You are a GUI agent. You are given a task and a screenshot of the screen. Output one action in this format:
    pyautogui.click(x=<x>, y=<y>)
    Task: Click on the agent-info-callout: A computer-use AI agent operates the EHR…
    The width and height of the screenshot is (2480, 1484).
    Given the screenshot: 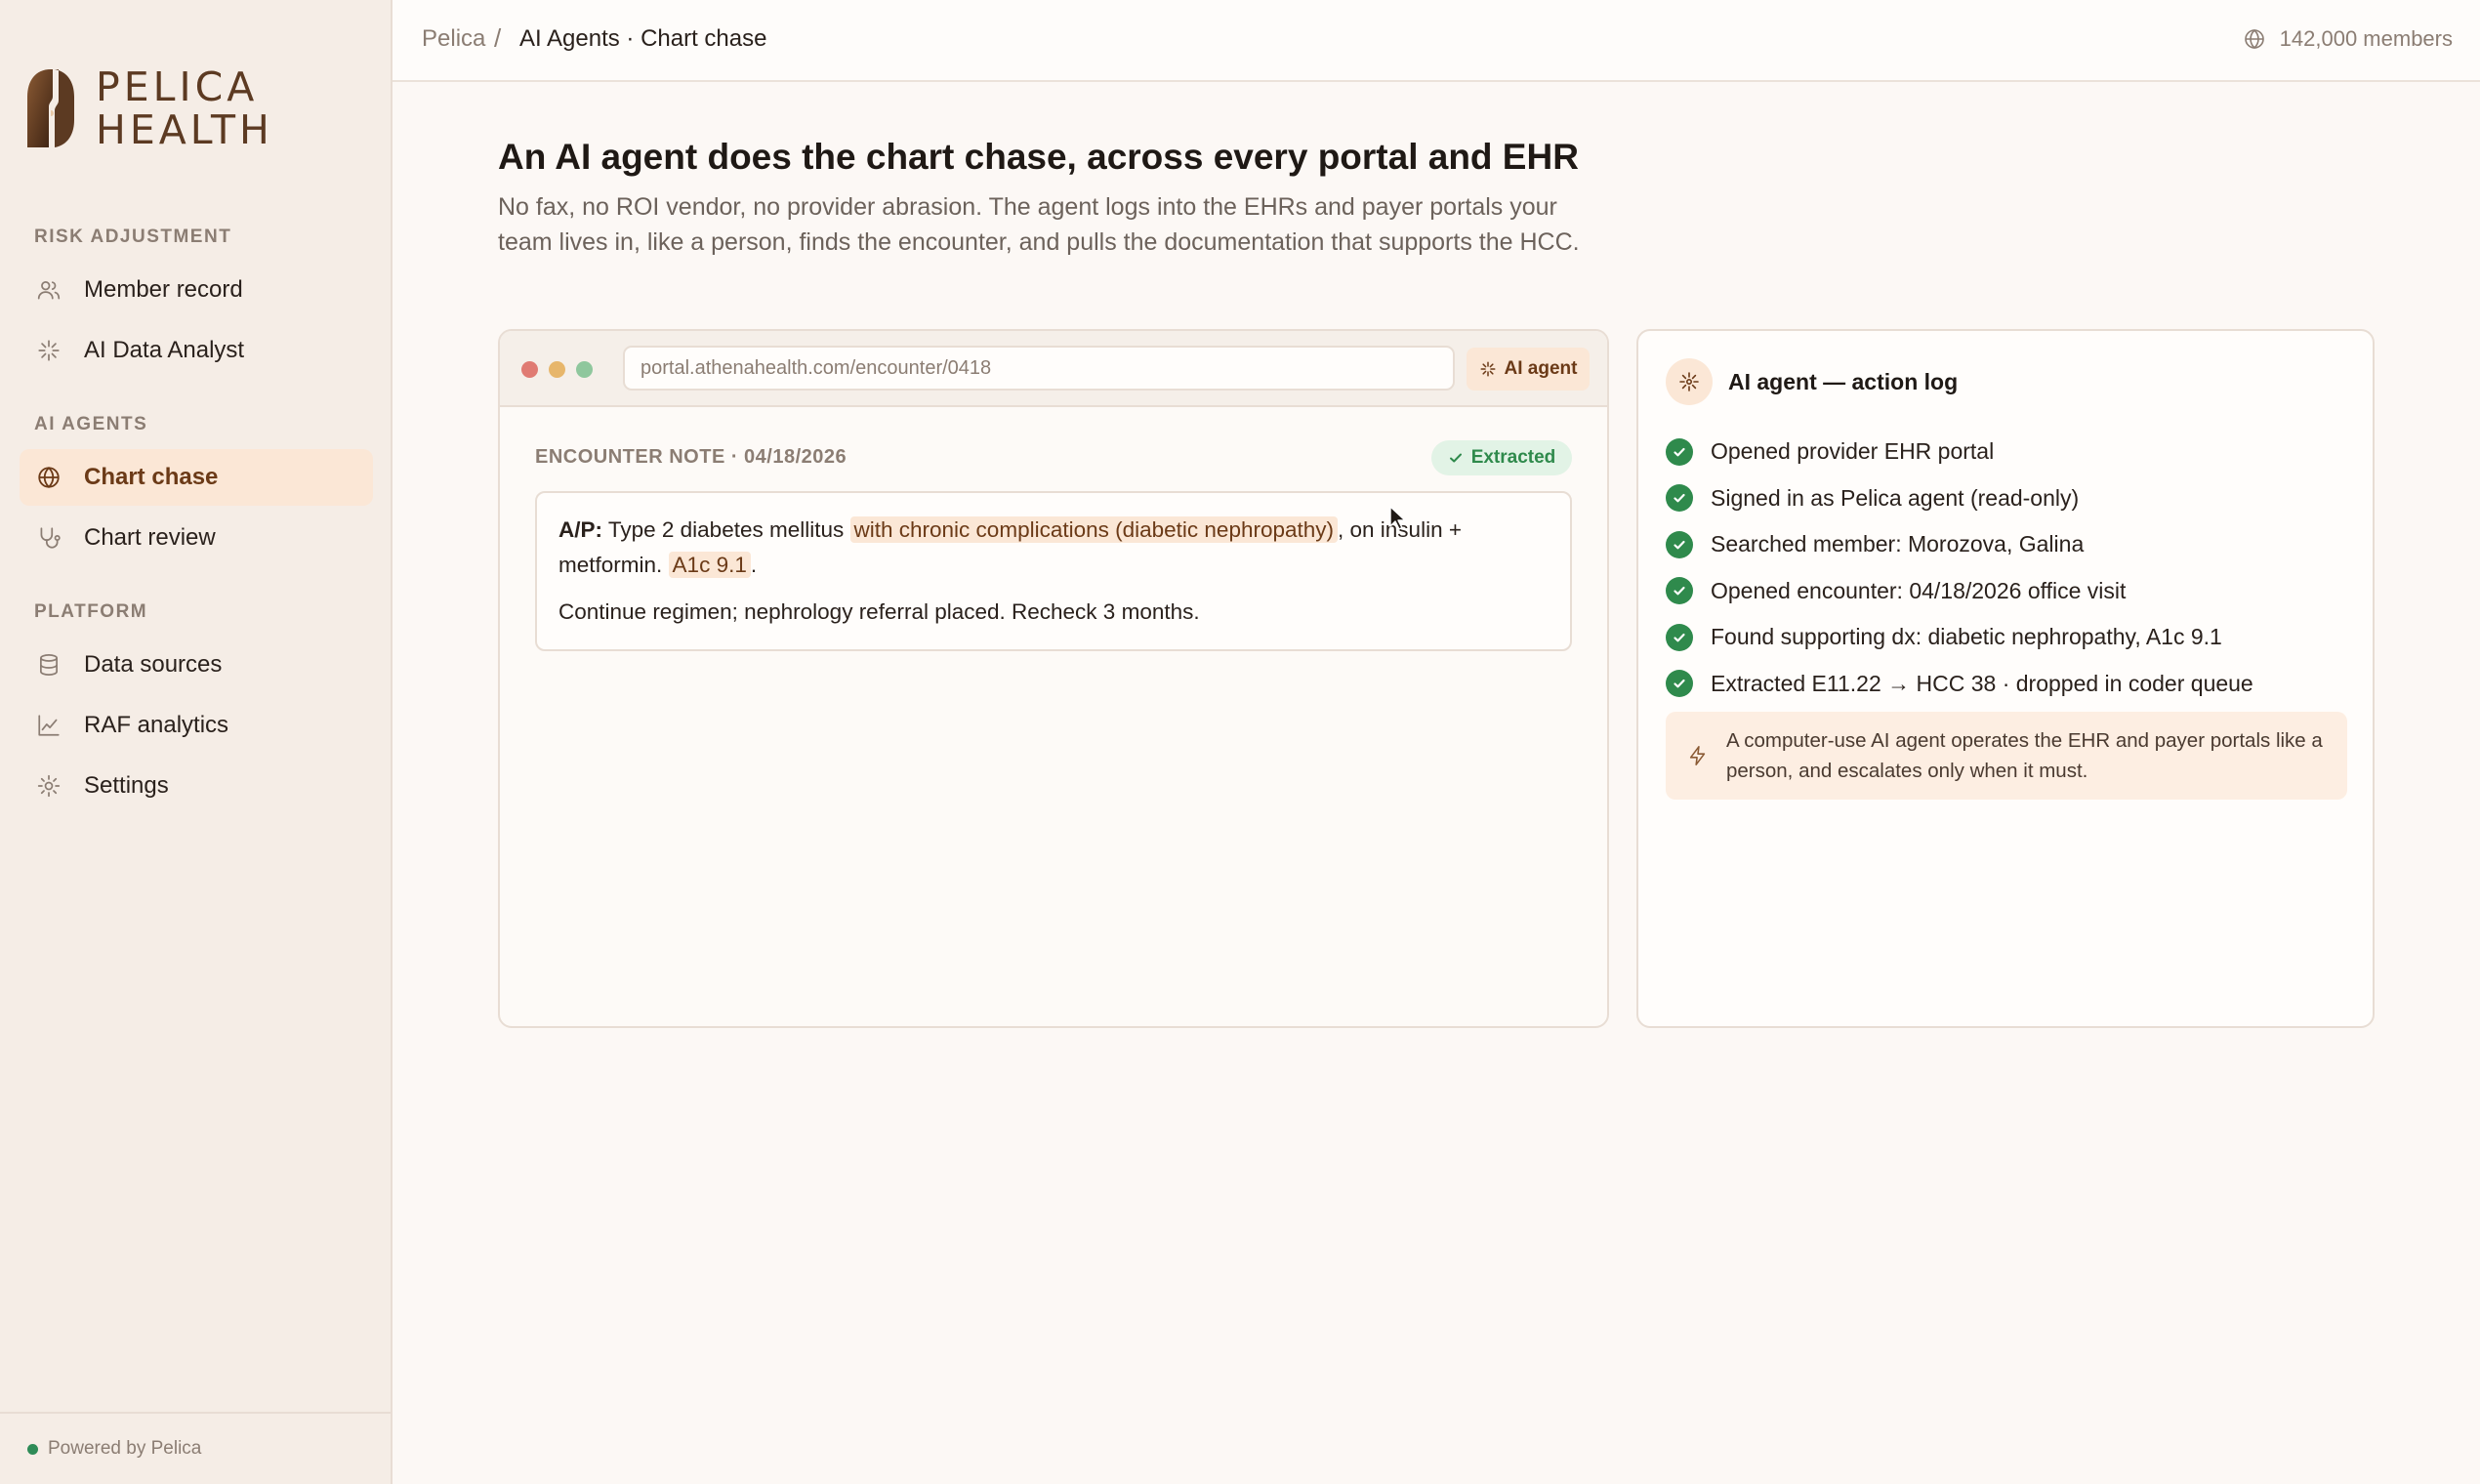 What is the action you would take?
    pyautogui.click(x=2007, y=756)
    